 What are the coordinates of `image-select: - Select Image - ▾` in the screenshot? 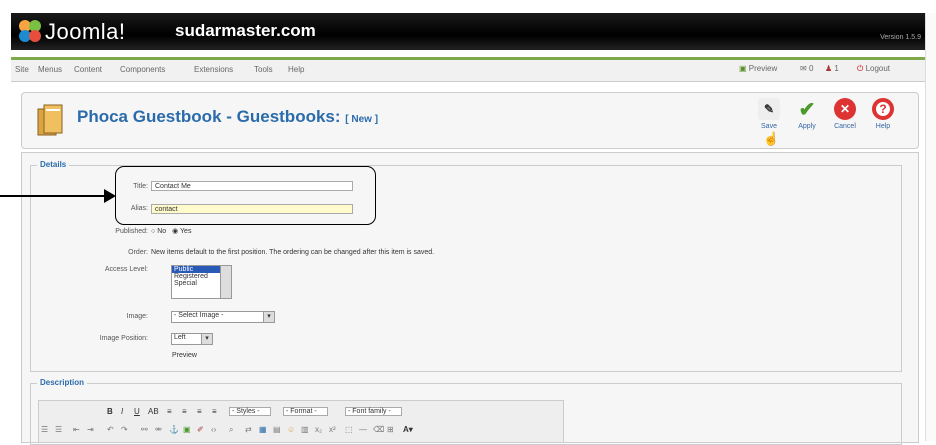 It's located at (223, 317).